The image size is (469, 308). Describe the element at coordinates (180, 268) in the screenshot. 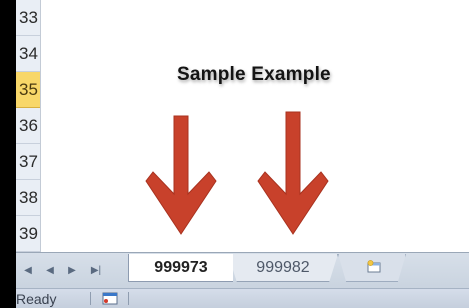

I see `sheet-tab-999973: 999973` at that location.